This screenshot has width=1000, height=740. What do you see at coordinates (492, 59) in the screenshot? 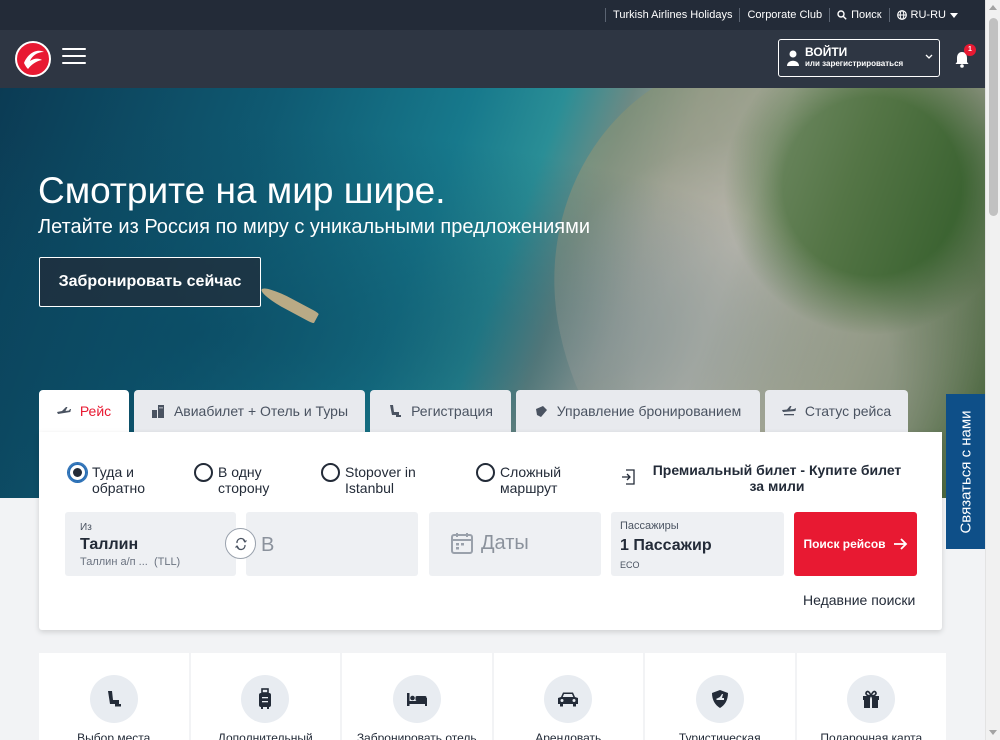
I see `main-header: ВОЙТИ или зарегистрироваться 1` at bounding box center [492, 59].